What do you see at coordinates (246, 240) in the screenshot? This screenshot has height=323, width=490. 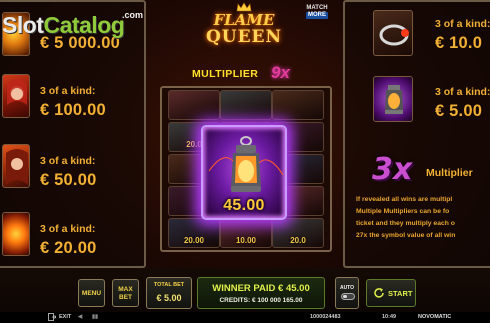 I see `scratch-cell-amount: 10.00` at bounding box center [246, 240].